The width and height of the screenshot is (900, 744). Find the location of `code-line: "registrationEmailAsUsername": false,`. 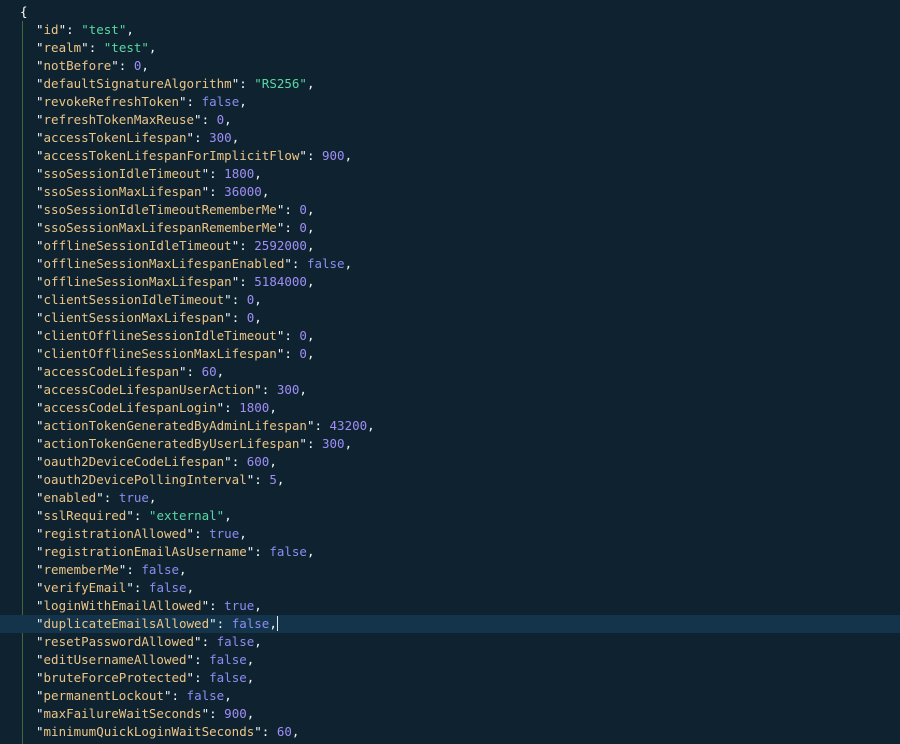

code-line: "registrationEmailAsUsername": false, is located at coordinates (450, 552).